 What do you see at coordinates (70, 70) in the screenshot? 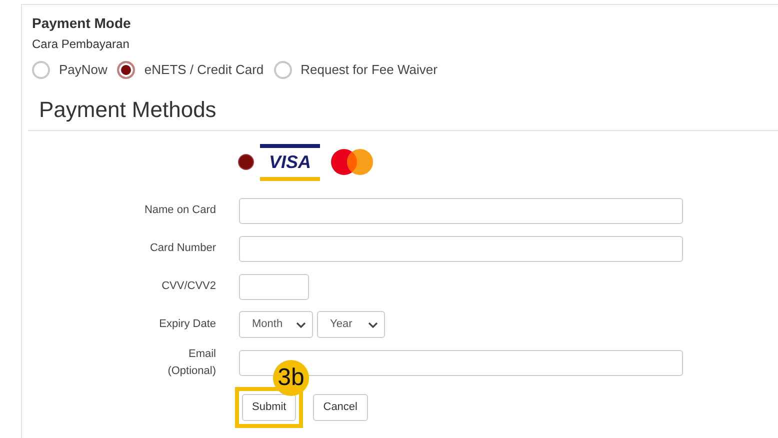
I see `radio-option: PayNow` at bounding box center [70, 70].